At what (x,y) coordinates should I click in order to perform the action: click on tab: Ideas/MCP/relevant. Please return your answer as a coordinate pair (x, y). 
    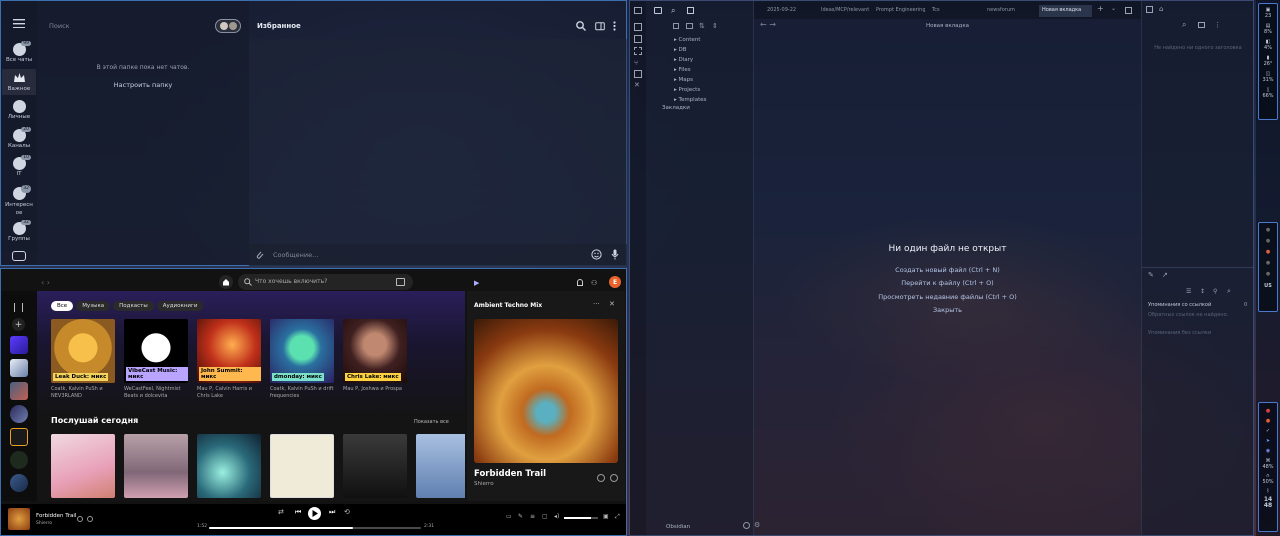
    Looking at the image, I should click on (844, 11).